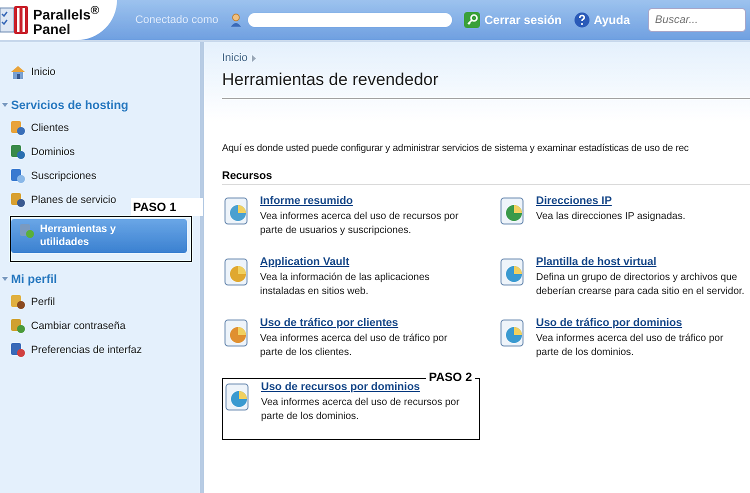 This screenshot has width=750, height=493. Describe the element at coordinates (345, 285) in the screenshot. I see `resource-description: Vea la información de las aplicaciones instaladas en sitios web.` at that location.